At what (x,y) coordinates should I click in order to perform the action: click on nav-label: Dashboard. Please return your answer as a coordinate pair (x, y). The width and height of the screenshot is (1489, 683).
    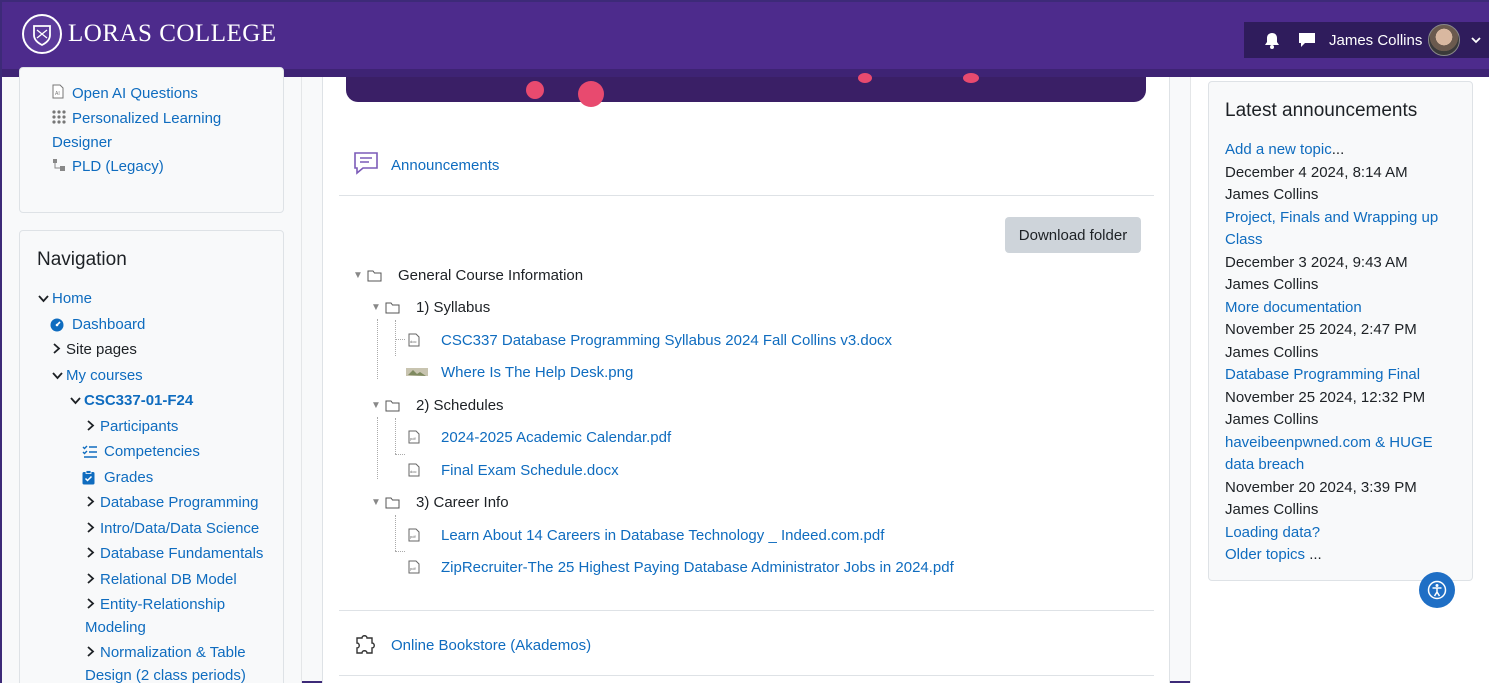
    Looking at the image, I should click on (108, 324).